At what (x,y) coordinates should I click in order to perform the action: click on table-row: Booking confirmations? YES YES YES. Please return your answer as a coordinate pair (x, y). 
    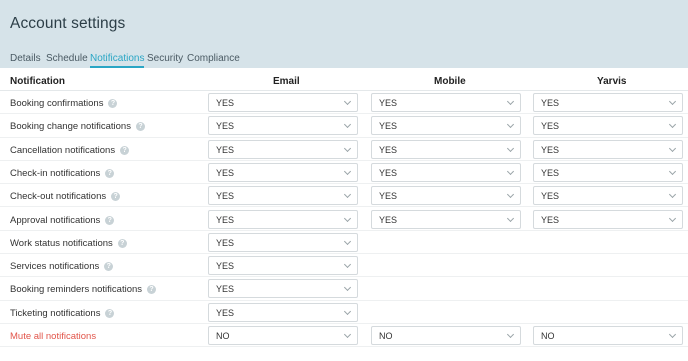
    Looking at the image, I should click on (344, 103).